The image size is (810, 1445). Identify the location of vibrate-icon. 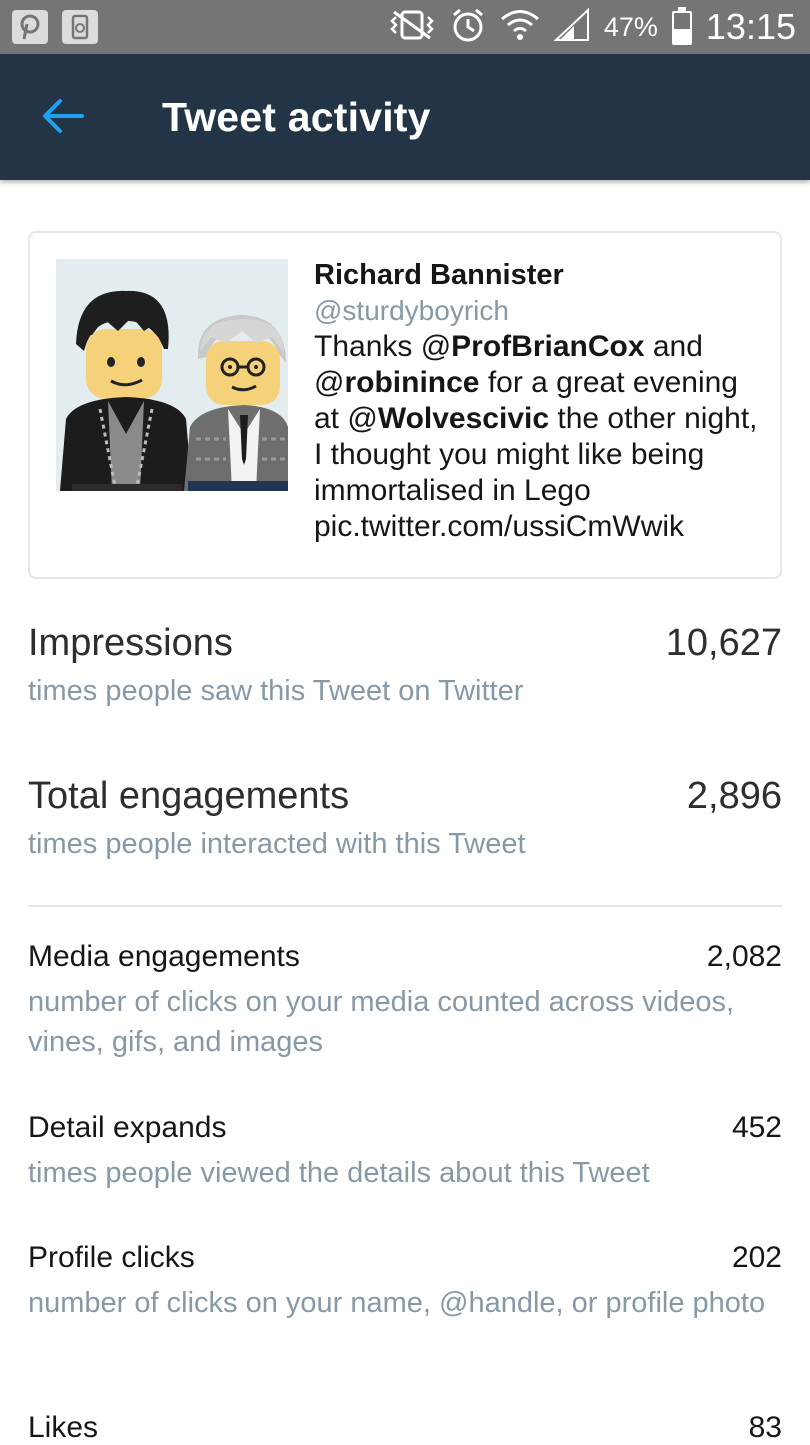
(412, 27).